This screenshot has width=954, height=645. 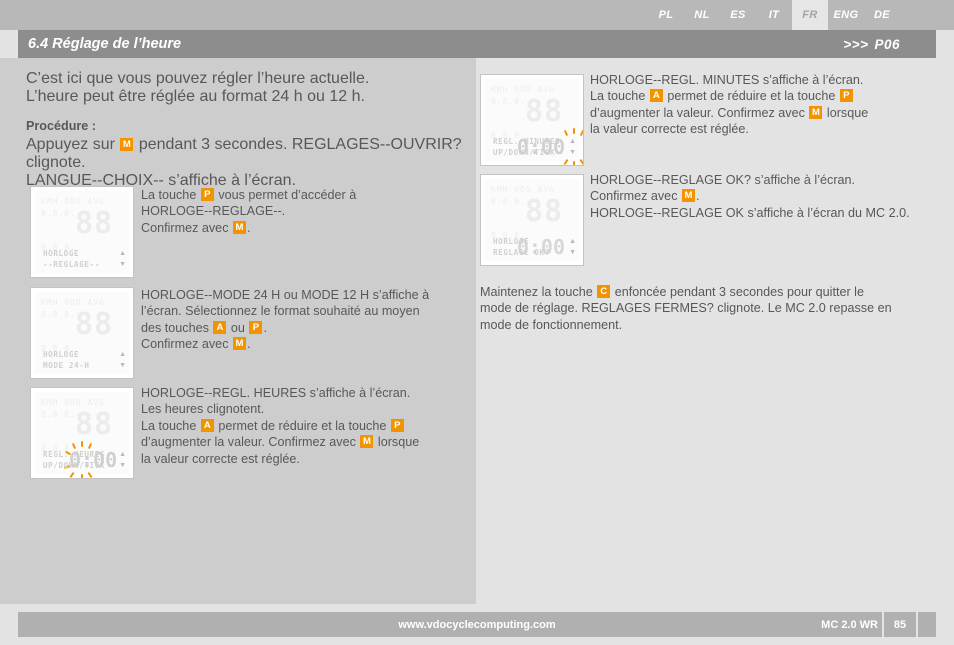 I want to click on step-3-line-5: la valeur correcte est réglée., so click(x=220, y=458).